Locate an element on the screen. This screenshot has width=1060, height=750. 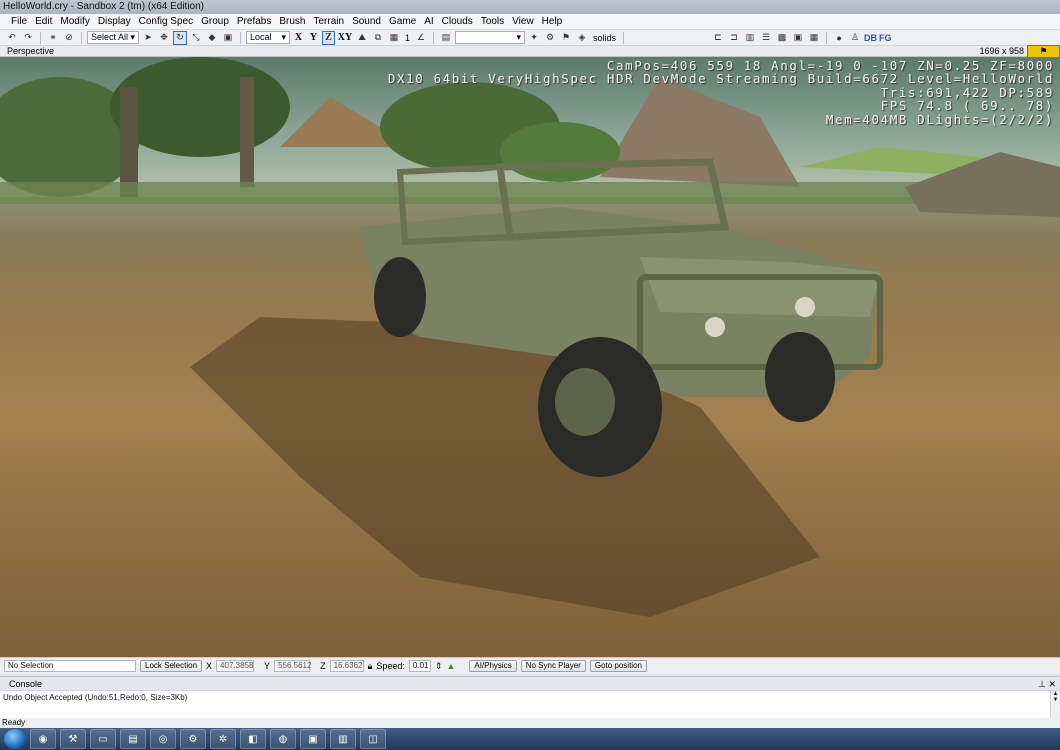
app-icon: ◫ is located at coordinates (373, 739).